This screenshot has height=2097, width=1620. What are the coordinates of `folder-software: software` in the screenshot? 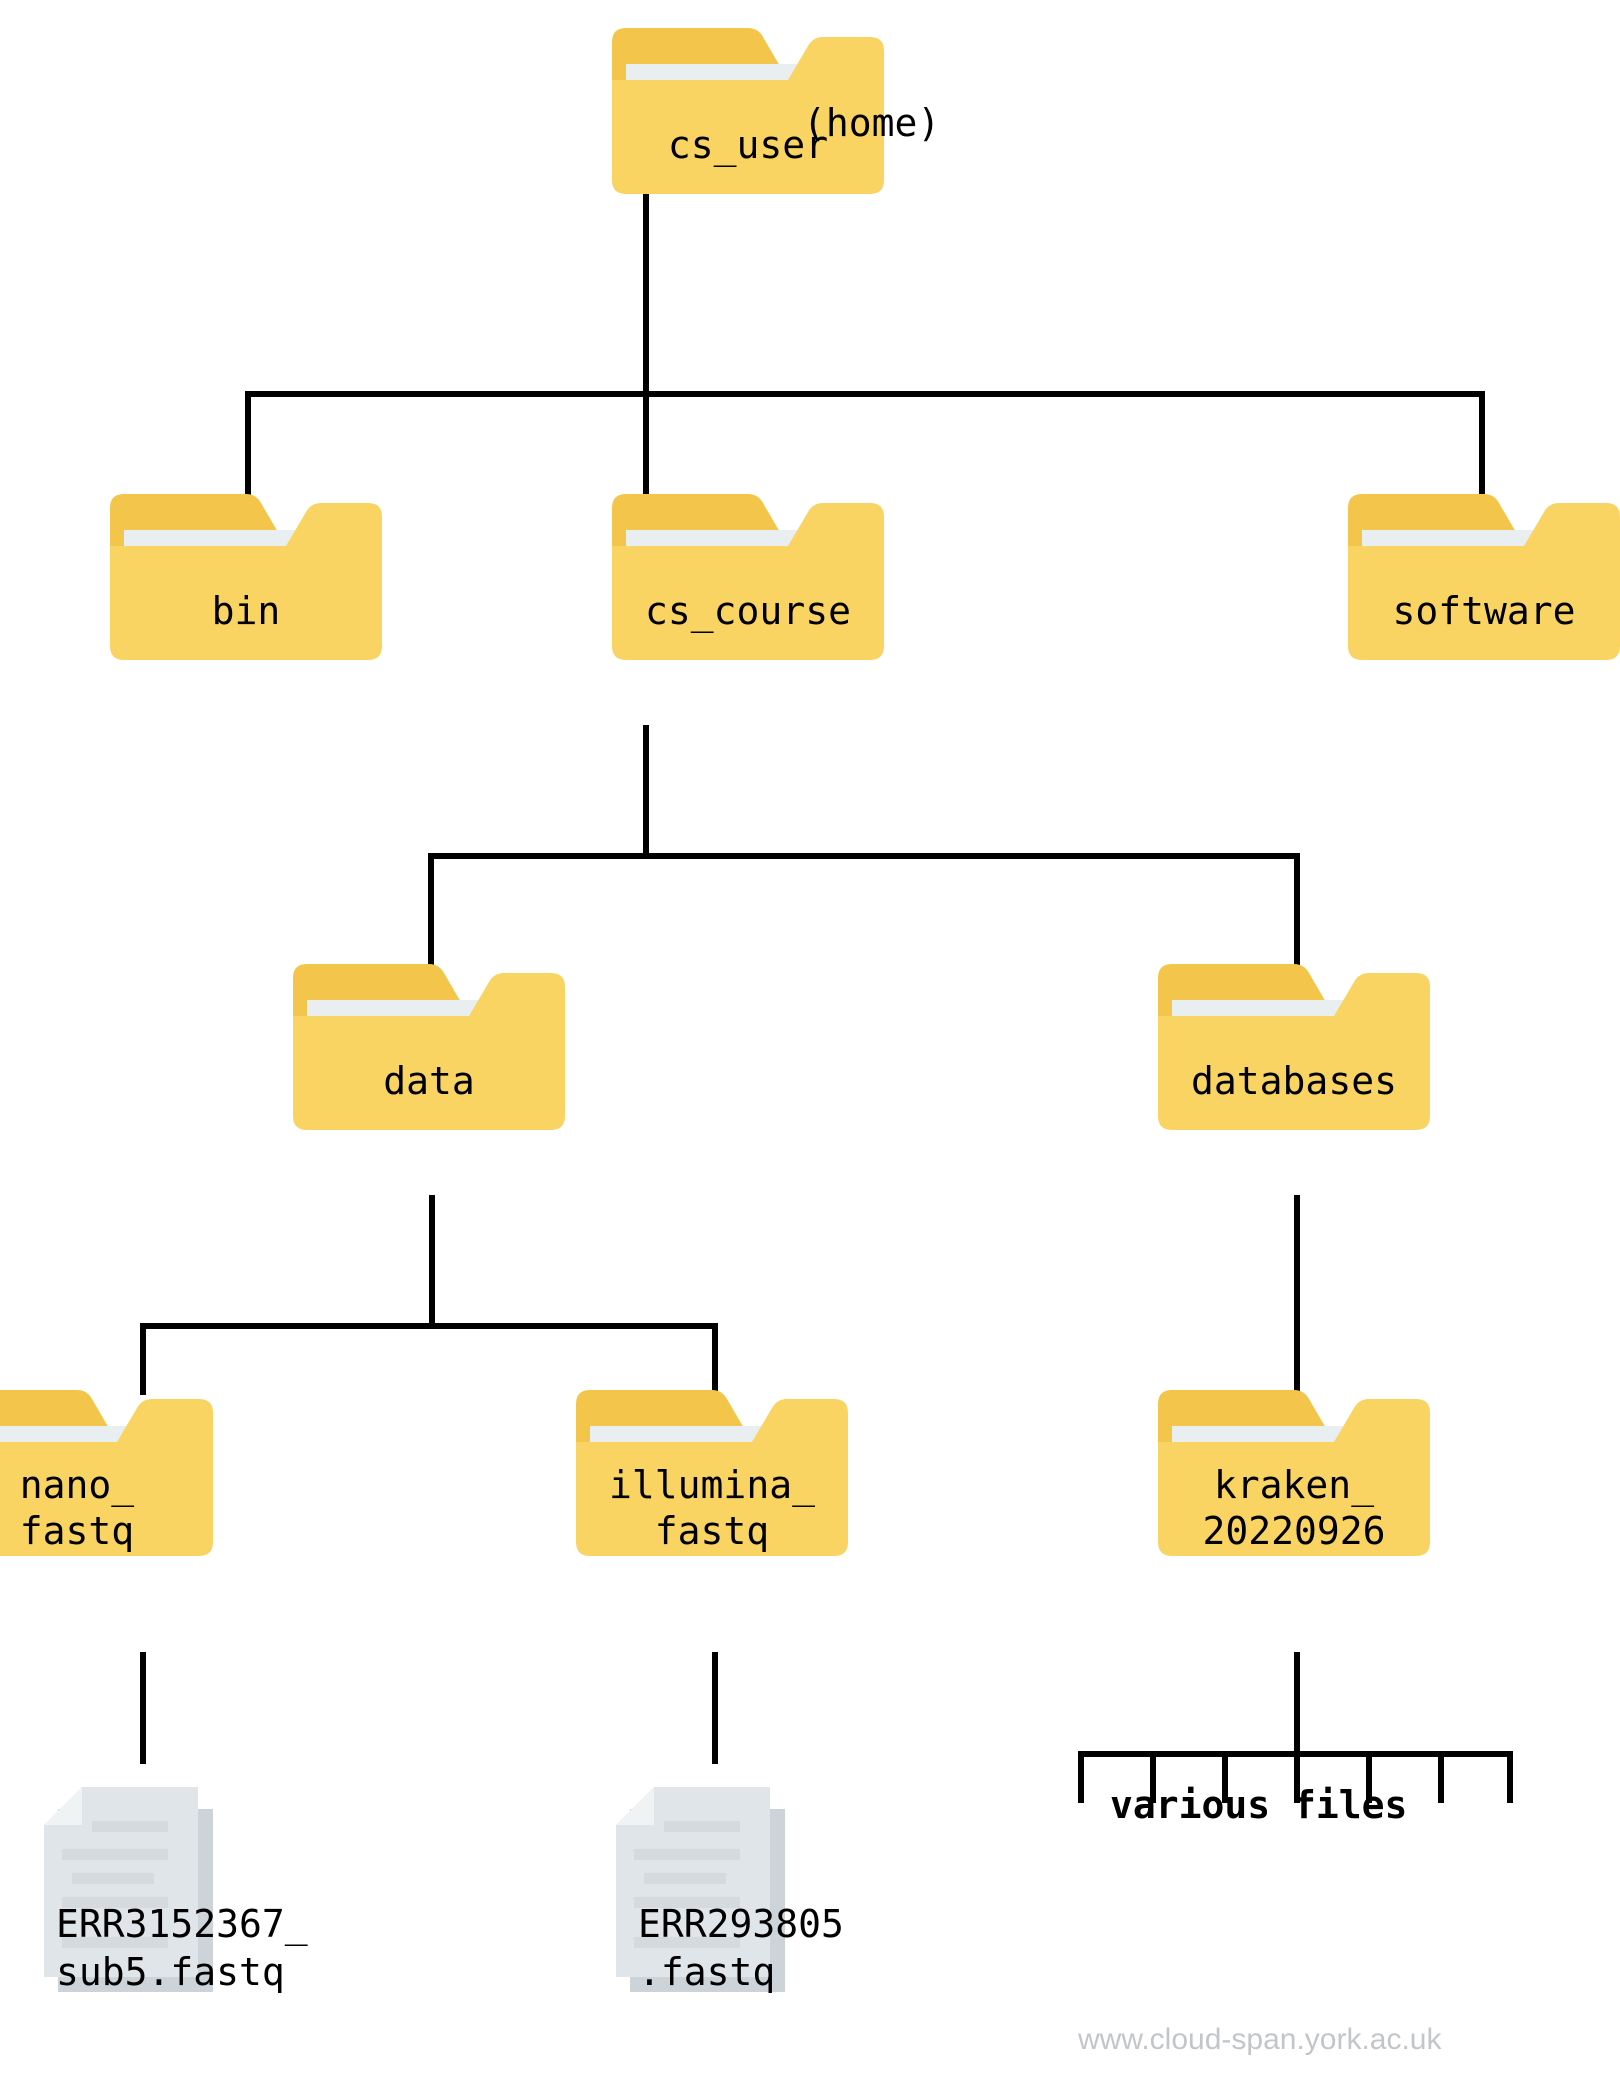 It's located at (1484, 577).